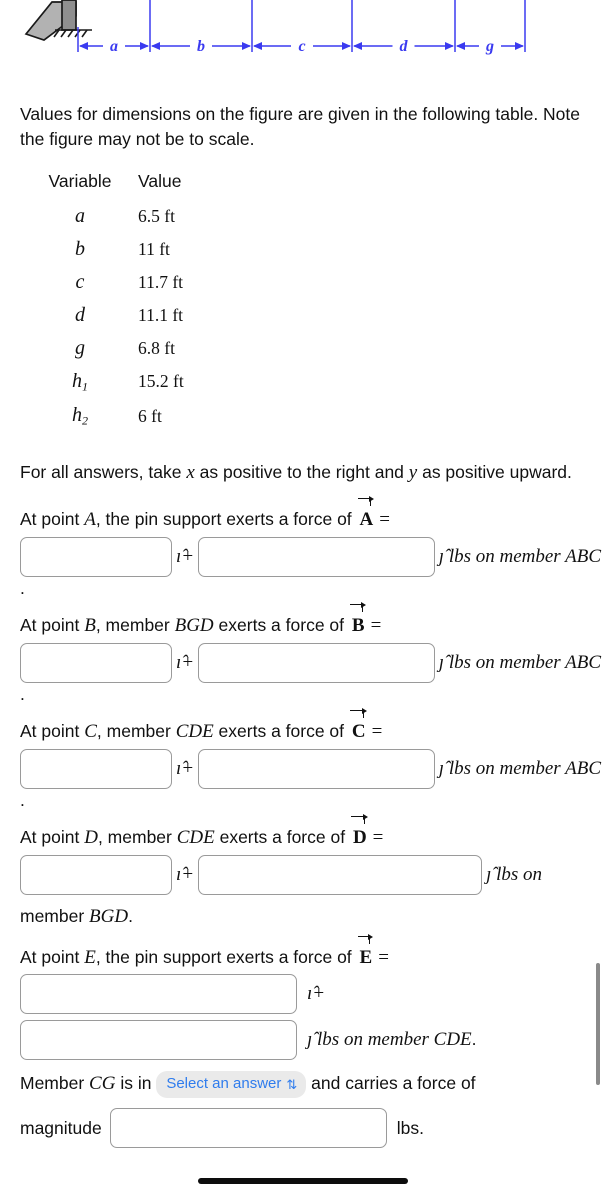 The image size is (605, 1200). What do you see at coordinates (226, 956) in the screenshot?
I see `lead-text-mid: , the pin support exerts a force of` at bounding box center [226, 956].